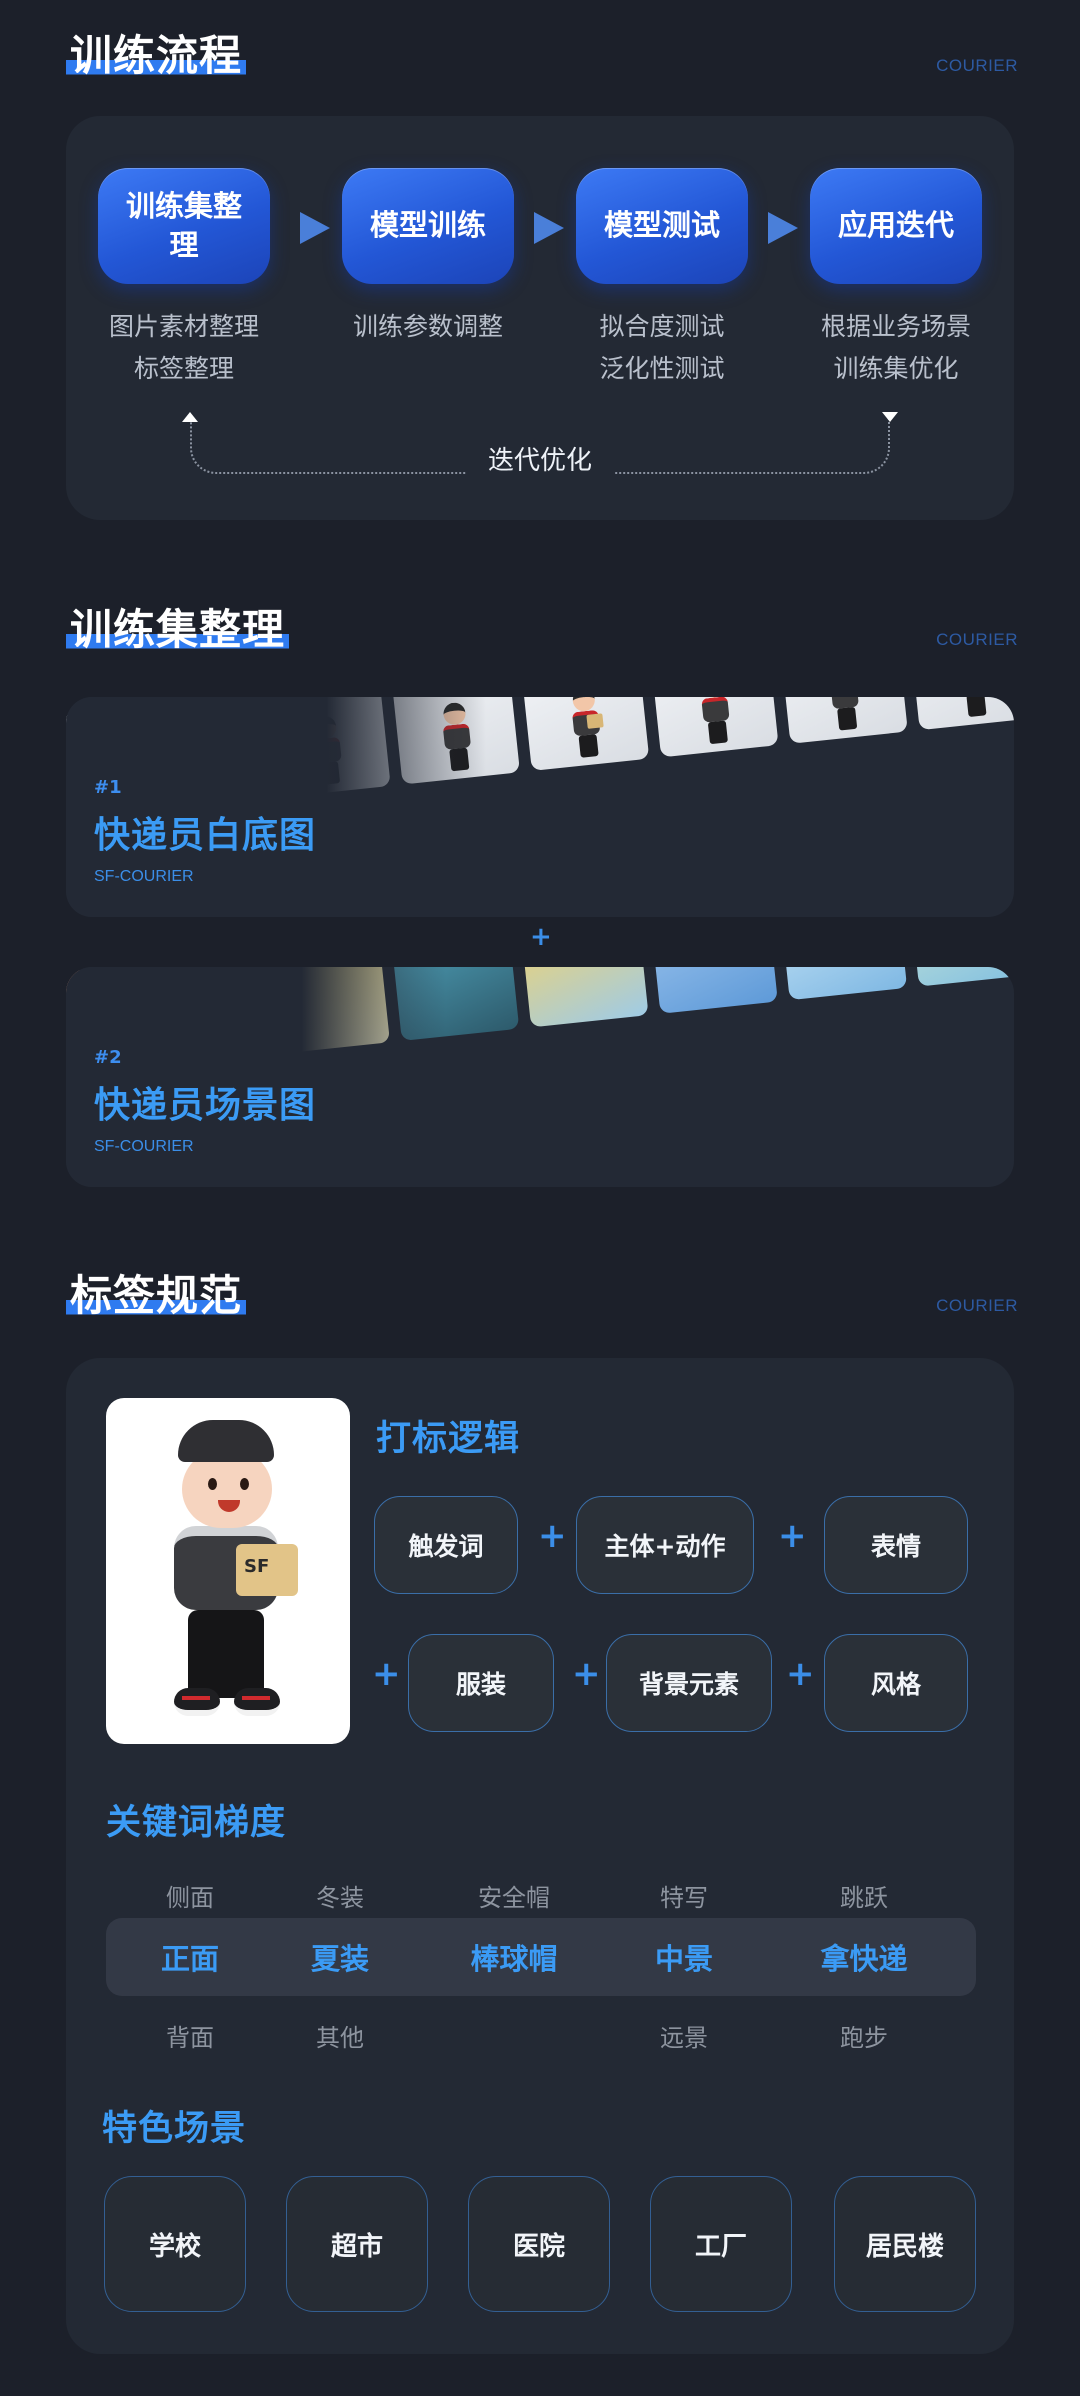 The height and width of the screenshot is (2396, 1080). Describe the element at coordinates (190, 2035) in the screenshot. I see `keyword-option: 背面` at that location.